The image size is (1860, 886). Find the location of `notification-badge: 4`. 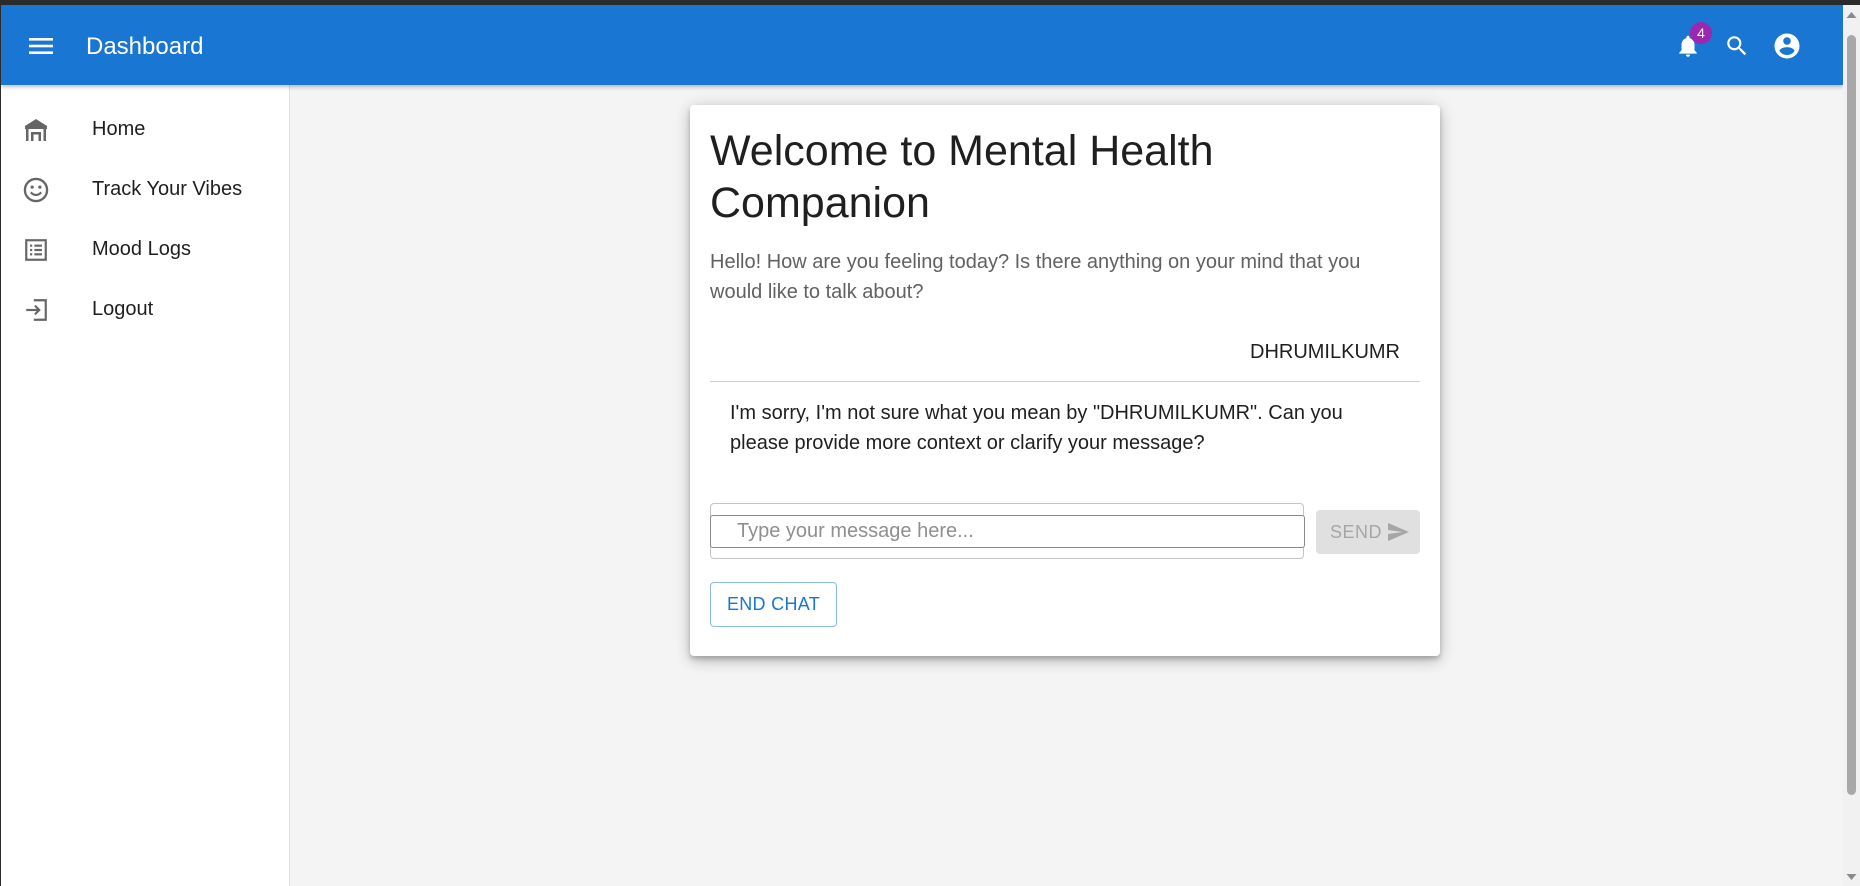

notification-badge: 4 is located at coordinates (1701, 33).